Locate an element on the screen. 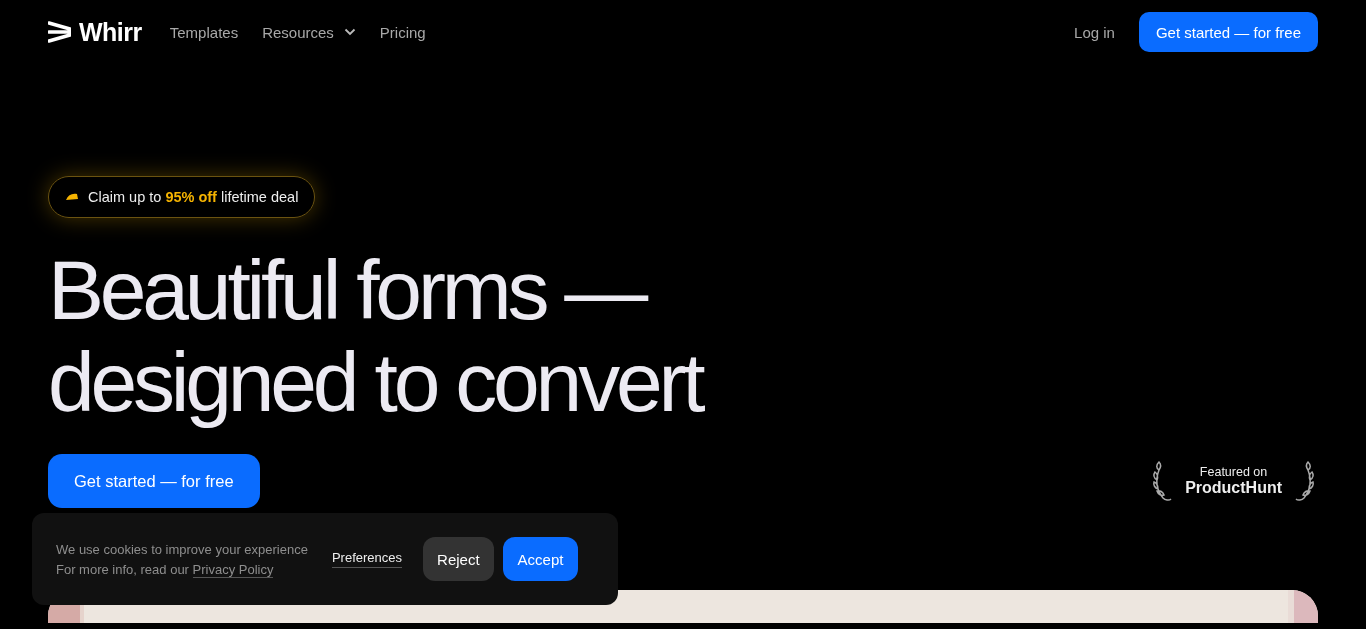  headline: Beautiful forms — is located at coordinates (347, 290).